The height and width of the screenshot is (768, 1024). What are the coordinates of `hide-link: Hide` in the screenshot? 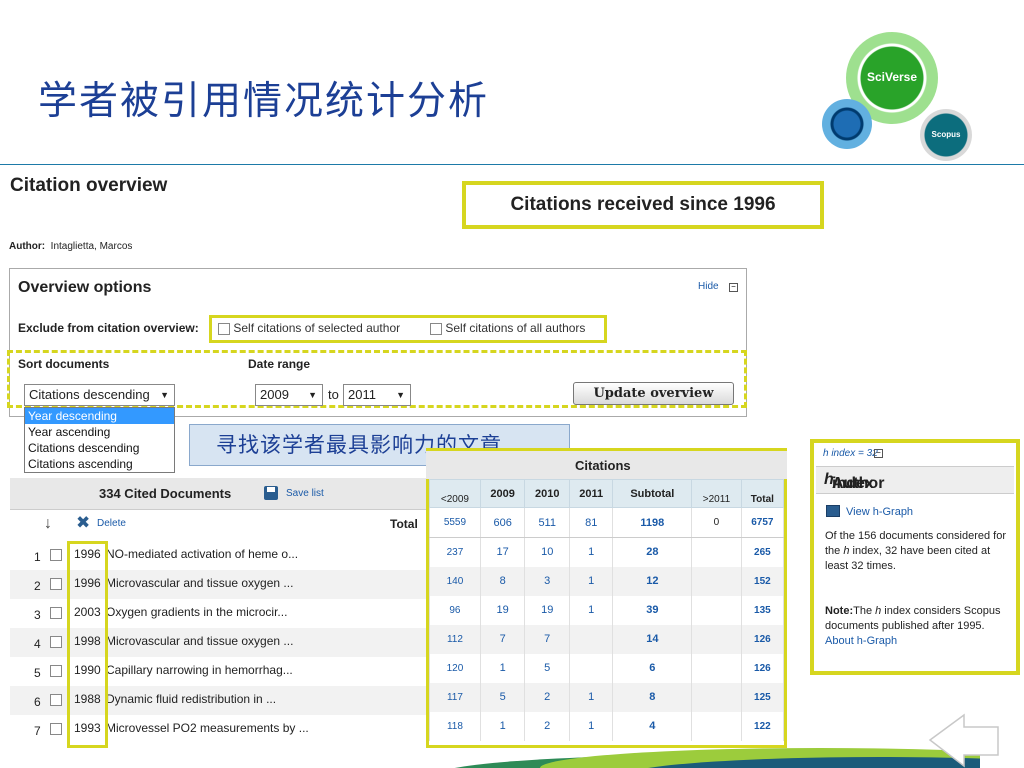 It's located at (708, 286).